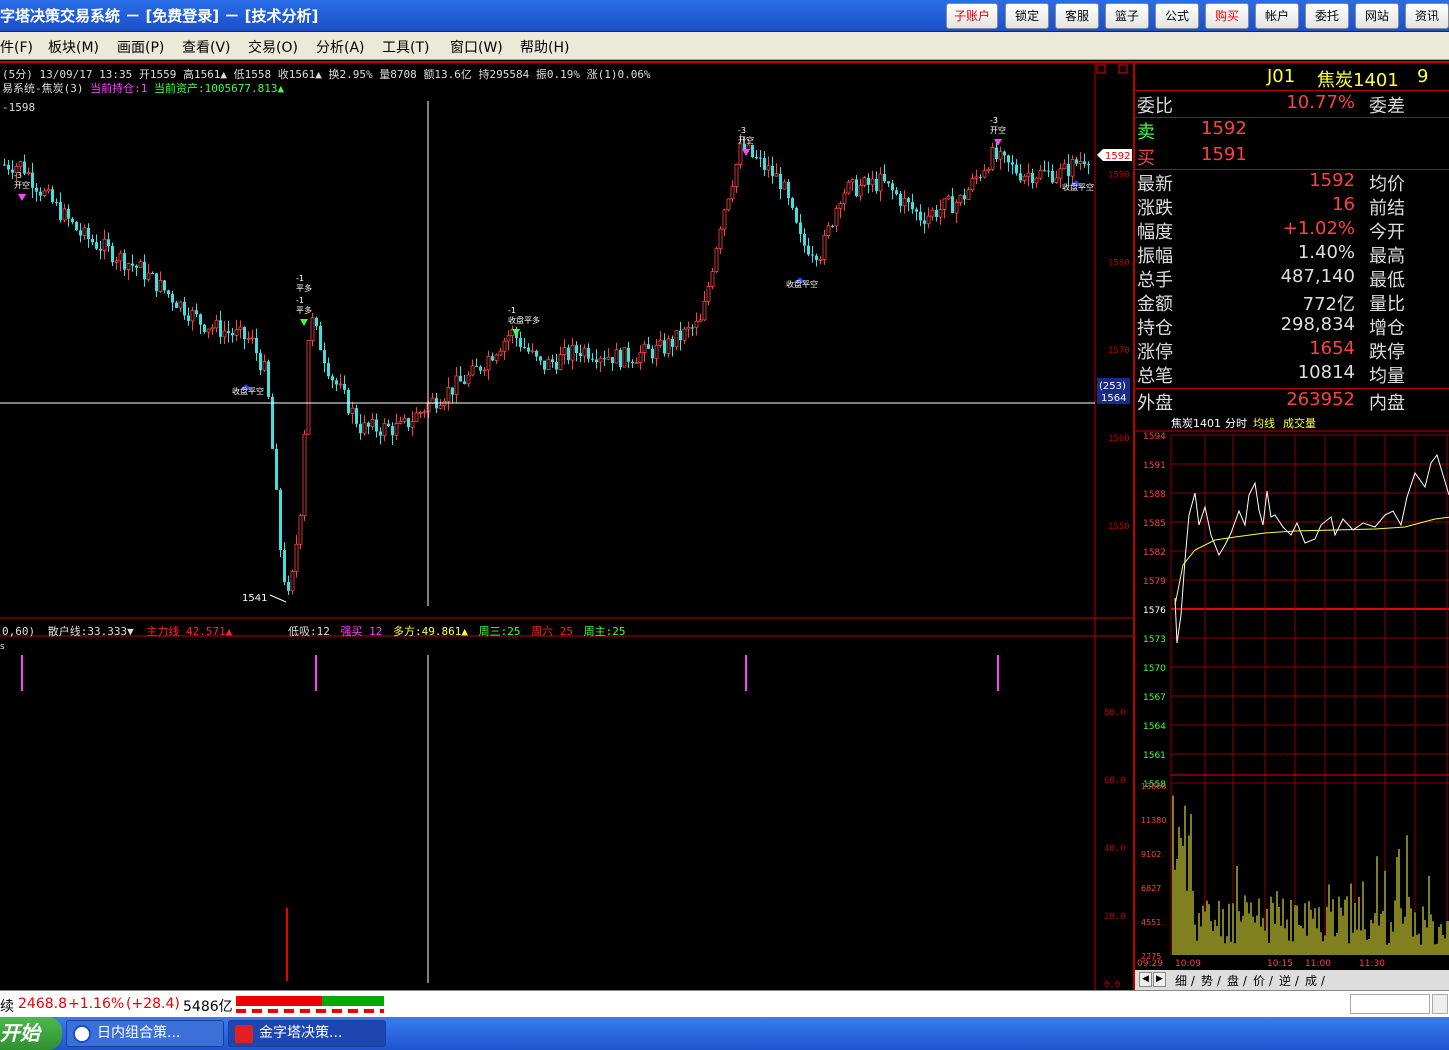 Image resolution: width=1449 pixels, height=1050 pixels. I want to click on ind-low-buy: 低吸:12, so click(309, 631).